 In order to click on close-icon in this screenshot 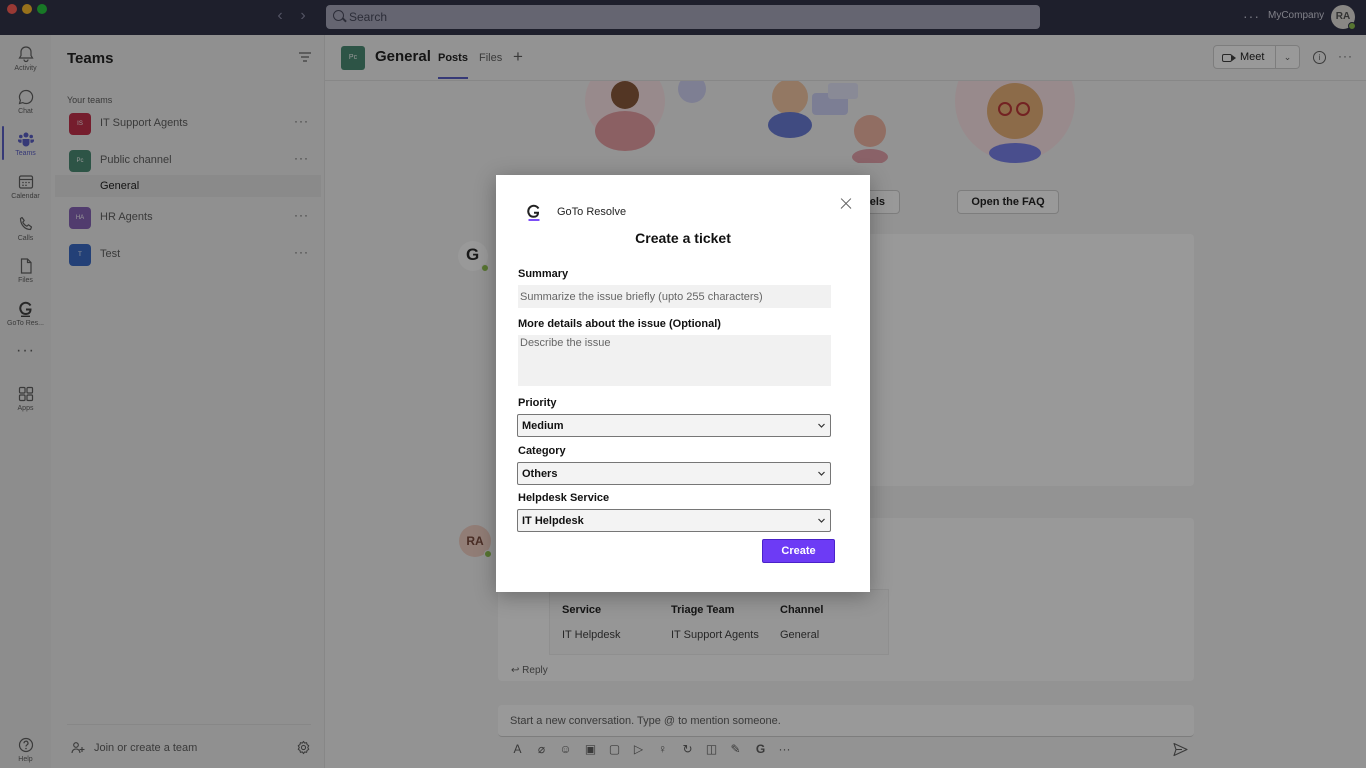, I will do `click(846, 204)`.